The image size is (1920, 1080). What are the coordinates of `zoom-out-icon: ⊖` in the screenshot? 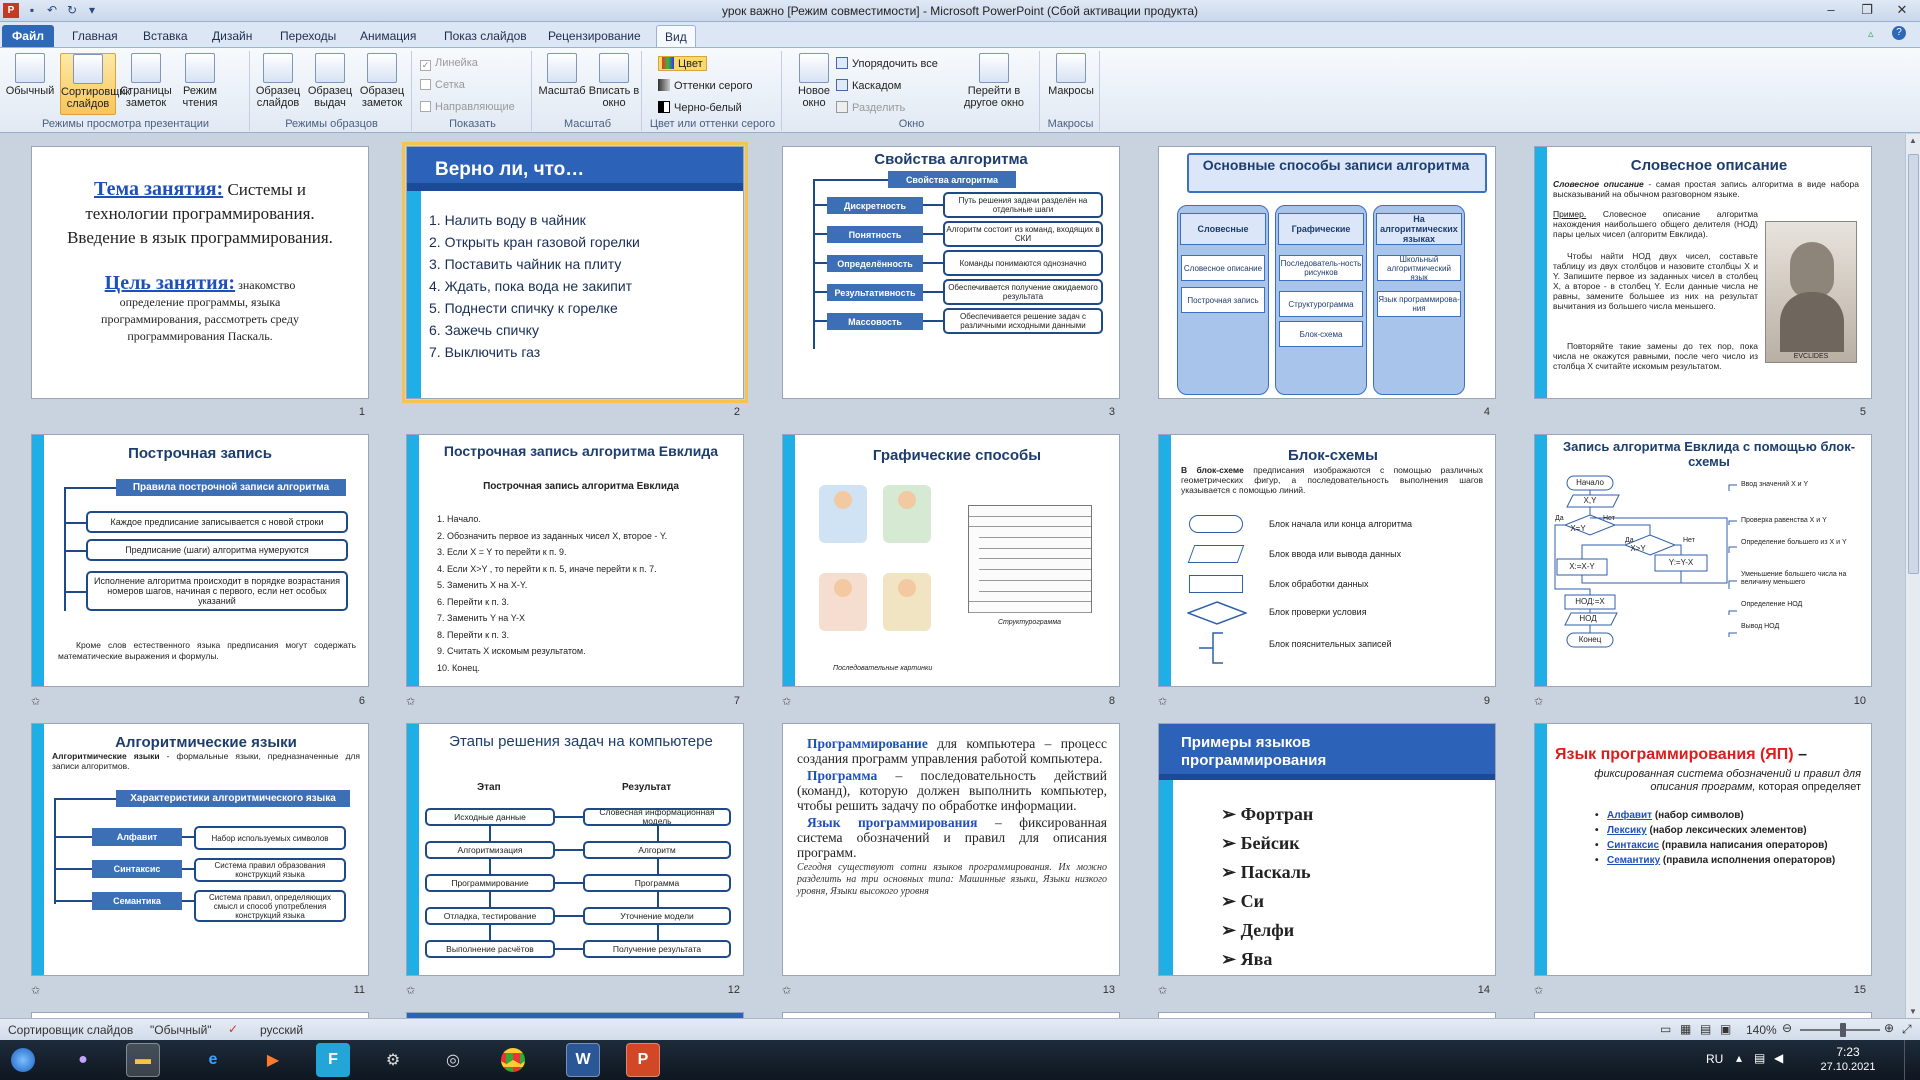 It's located at (1787, 1028).